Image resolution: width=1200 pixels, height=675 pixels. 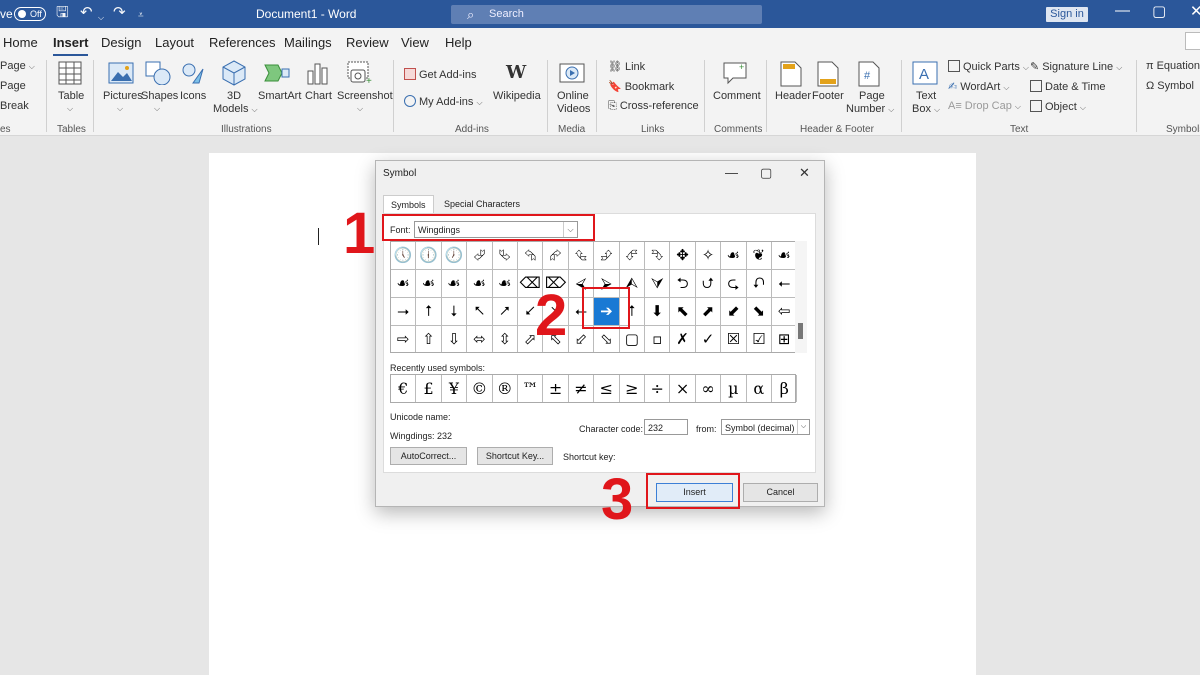 What do you see at coordinates (783, 284) in the screenshot?
I see `symbol-cell: ⭠` at bounding box center [783, 284].